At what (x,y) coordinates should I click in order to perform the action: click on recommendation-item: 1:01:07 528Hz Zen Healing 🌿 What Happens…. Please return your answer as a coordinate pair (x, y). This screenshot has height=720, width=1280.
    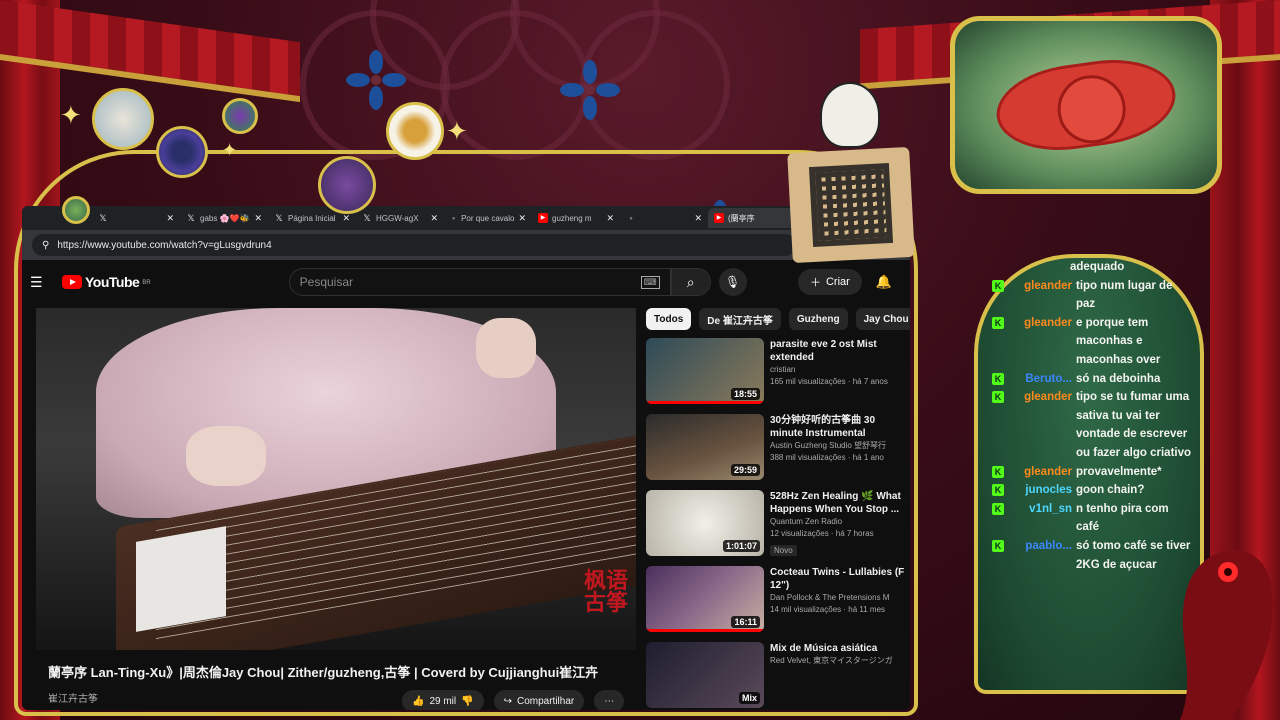
    Looking at the image, I should click on (776, 528).